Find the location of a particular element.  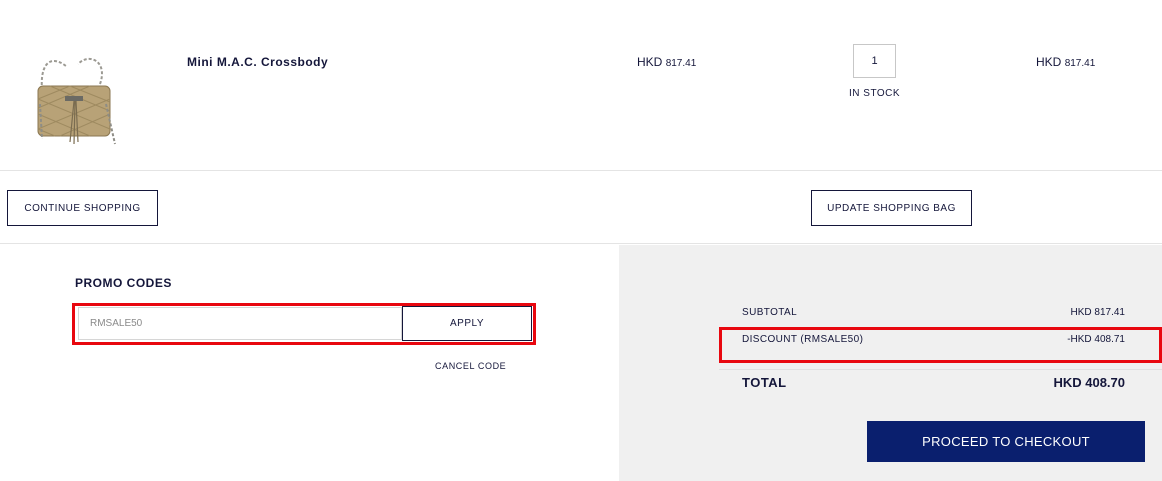

total-value: HKD 408.70 is located at coordinates (1089, 382).